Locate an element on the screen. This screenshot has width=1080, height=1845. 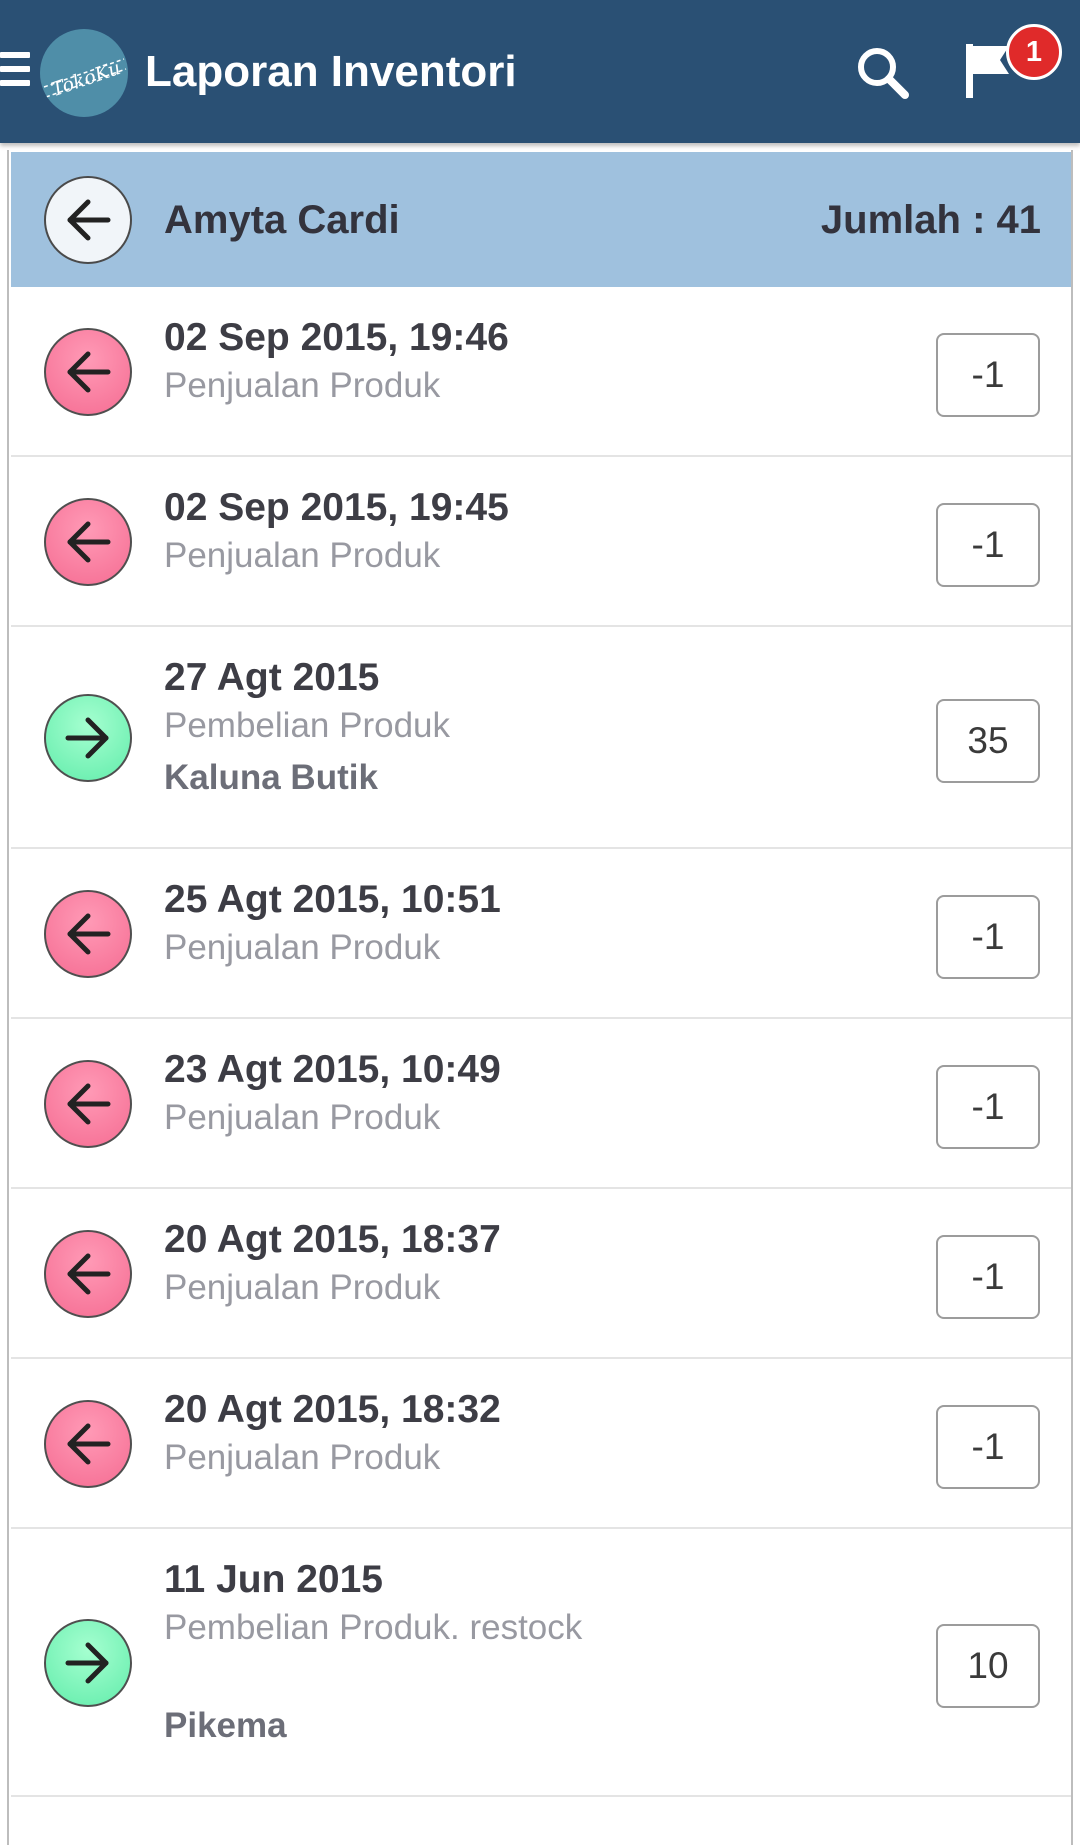
transaction-row: 20 Agt 2015, 18:32 Penjualan Produk -1 is located at coordinates (541, 1444).